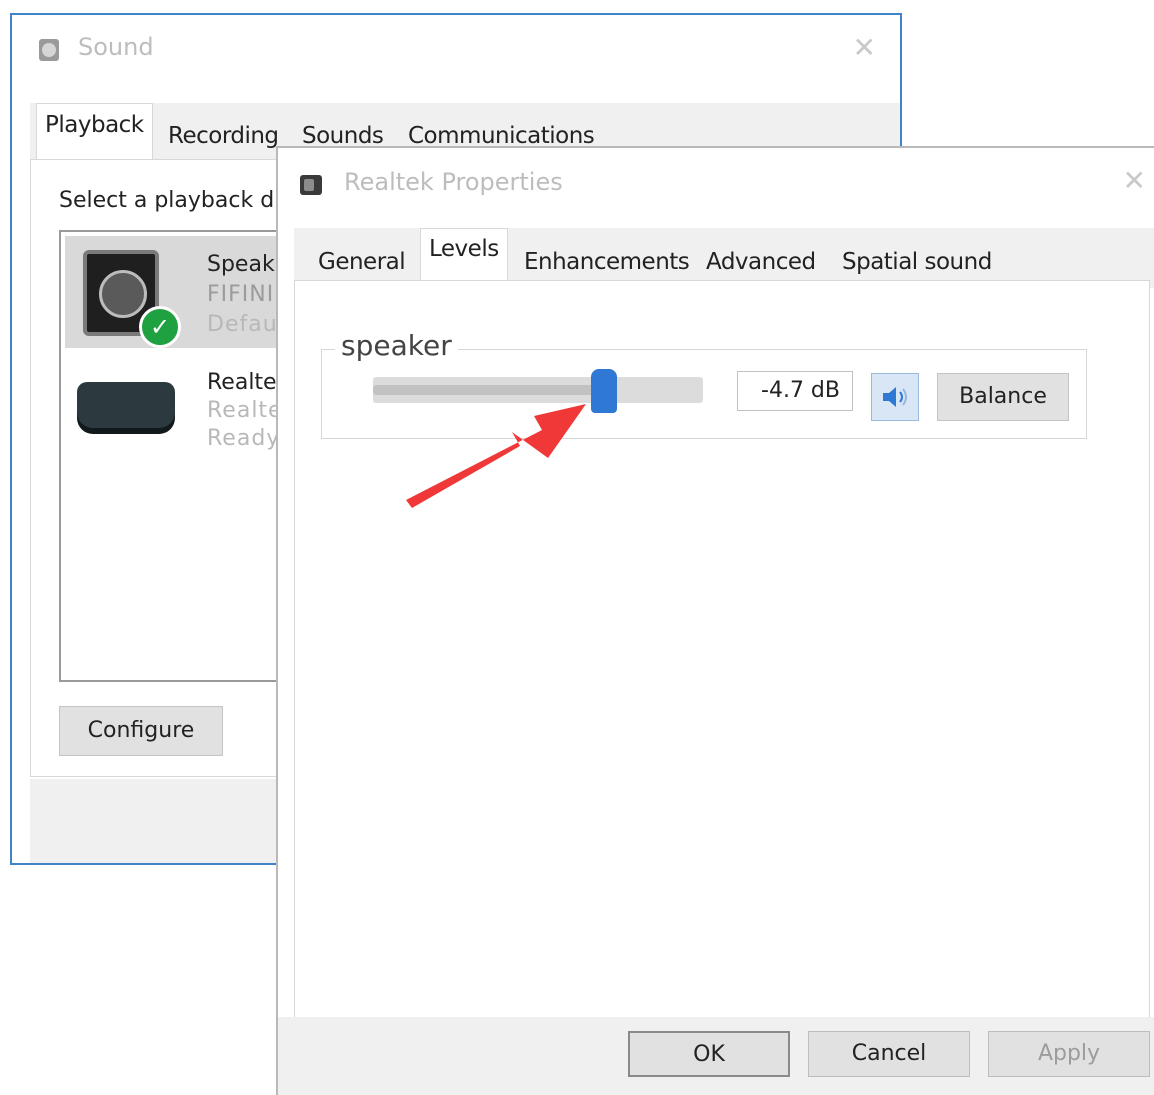 The image size is (1154, 1095). I want to click on device-status: Defaul, so click(246, 324).